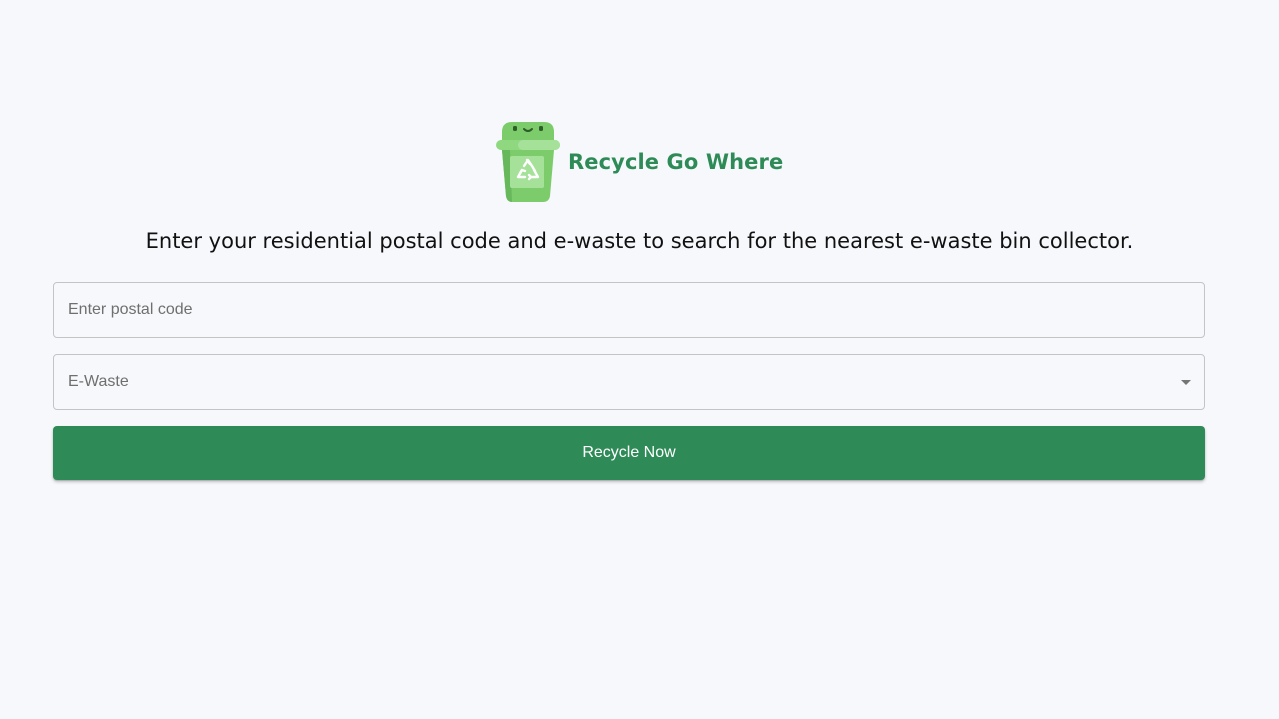 The height and width of the screenshot is (719, 1279). What do you see at coordinates (1186, 382) in the screenshot?
I see `chevron-down-icon` at bounding box center [1186, 382].